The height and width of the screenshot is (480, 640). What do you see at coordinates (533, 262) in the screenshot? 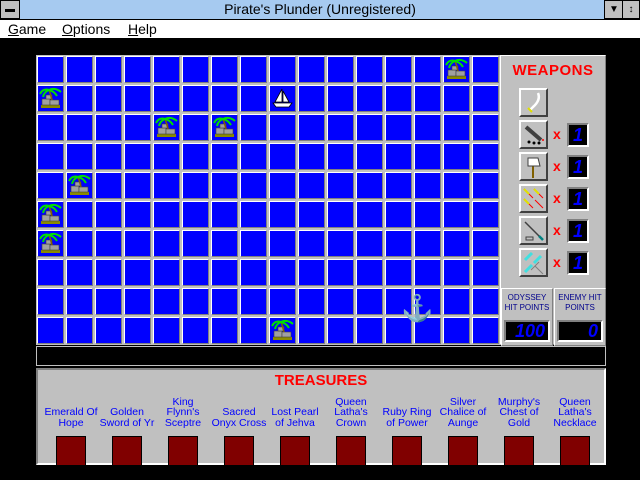
I see `weapon-daggers-button` at bounding box center [533, 262].